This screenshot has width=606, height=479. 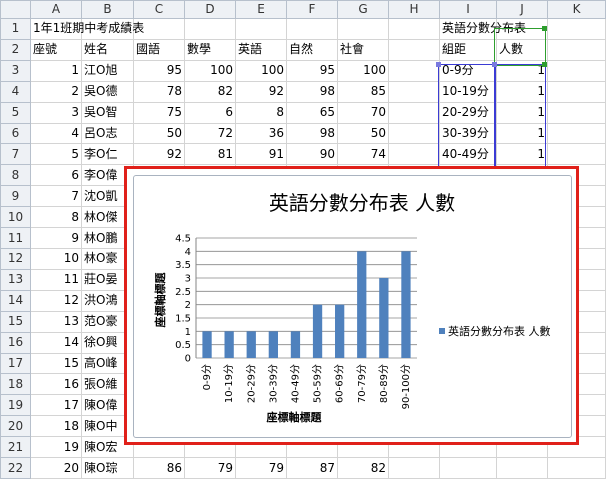 I want to click on cell: 19, so click(x=56, y=447).